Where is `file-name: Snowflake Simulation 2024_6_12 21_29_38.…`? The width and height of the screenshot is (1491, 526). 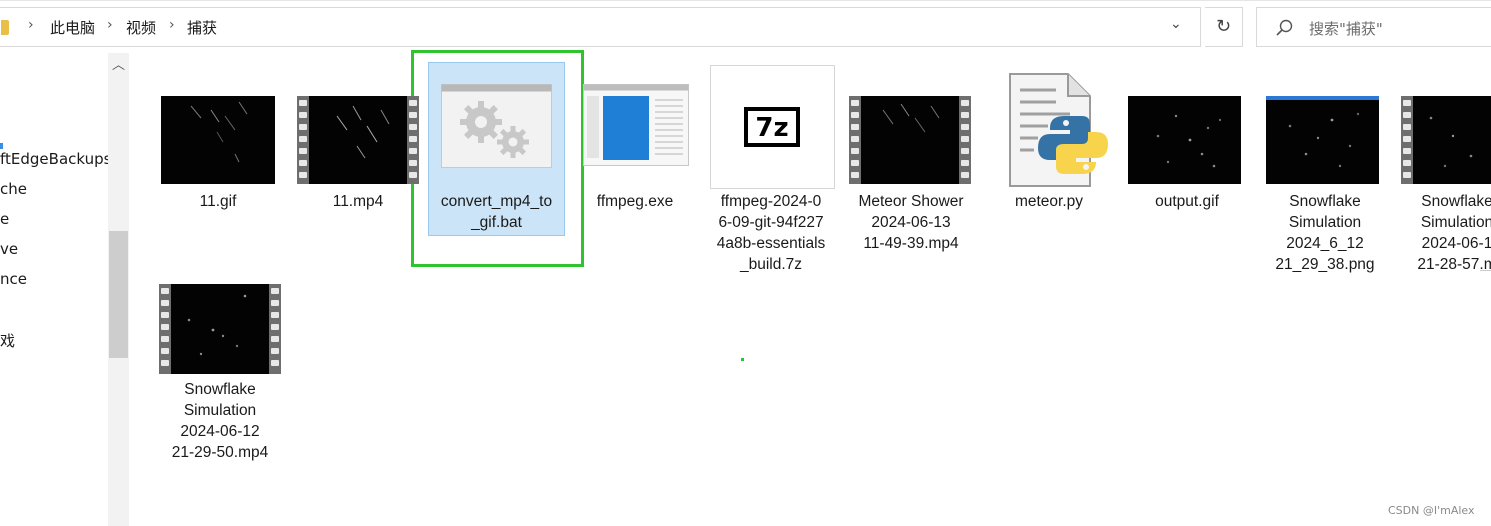 file-name: Snowflake Simulation 2024_6_12 21_29_38.… is located at coordinates (1325, 233).